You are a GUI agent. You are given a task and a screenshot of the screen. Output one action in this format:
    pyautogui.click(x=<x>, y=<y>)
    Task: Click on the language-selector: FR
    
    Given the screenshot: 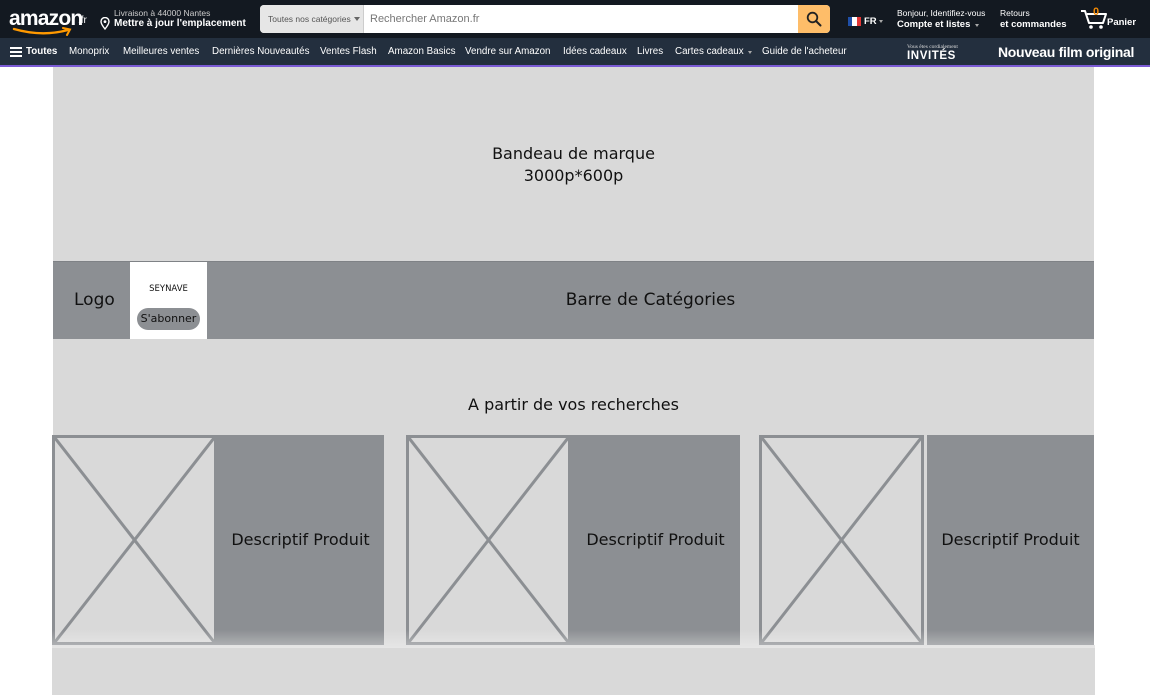 What is the action you would take?
    pyautogui.click(x=865, y=21)
    